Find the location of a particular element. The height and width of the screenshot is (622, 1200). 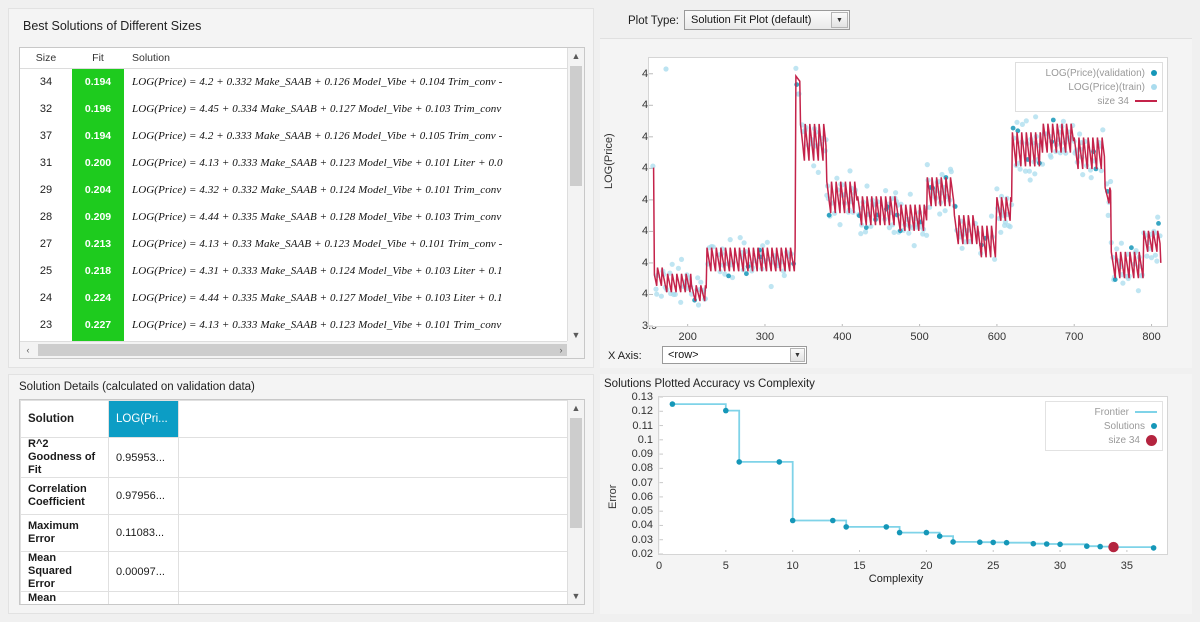

pareto-y-tick-label: 0.12 is located at coordinates (642, 411).